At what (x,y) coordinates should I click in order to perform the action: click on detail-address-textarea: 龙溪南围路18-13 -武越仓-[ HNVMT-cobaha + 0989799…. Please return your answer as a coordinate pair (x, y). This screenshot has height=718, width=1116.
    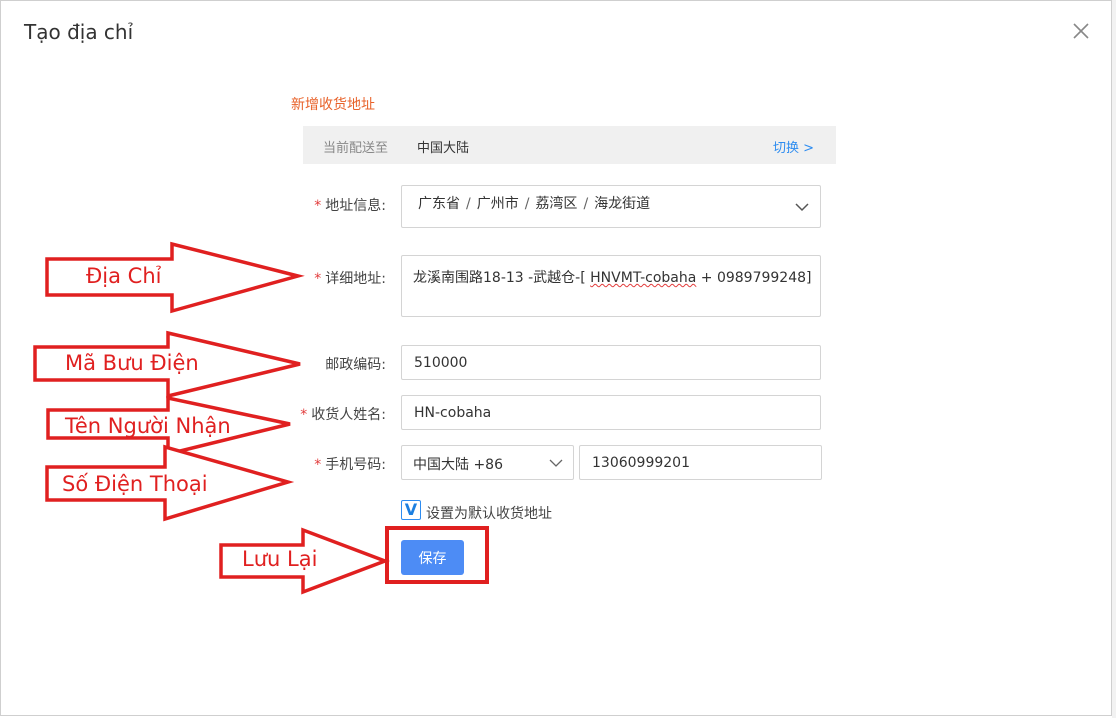
    Looking at the image, I should click on (611, 286).